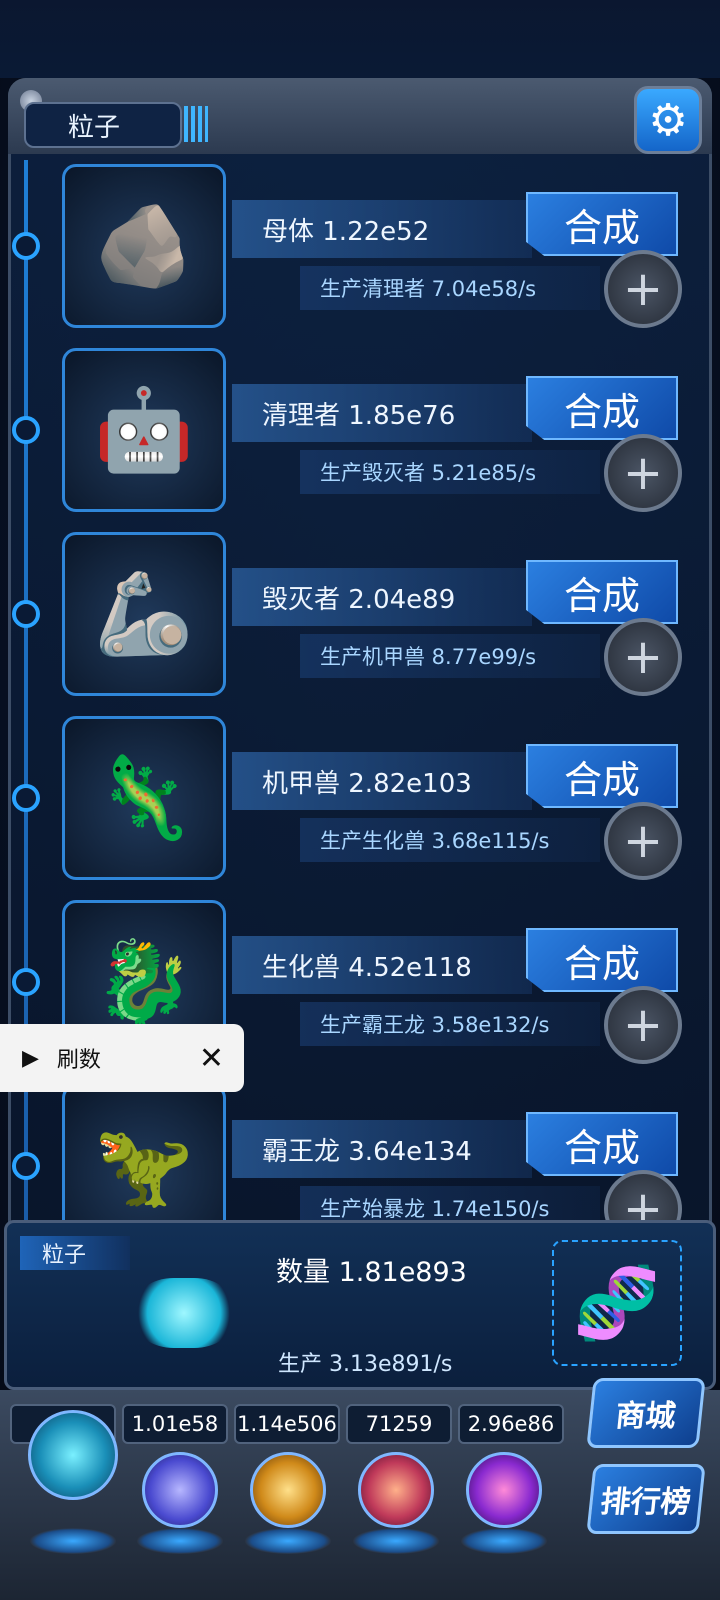 This screenshot has height=1600, width=720. I want to click on unit-production: 生产毁灭者 5.21e85/s, so click(450, 472).